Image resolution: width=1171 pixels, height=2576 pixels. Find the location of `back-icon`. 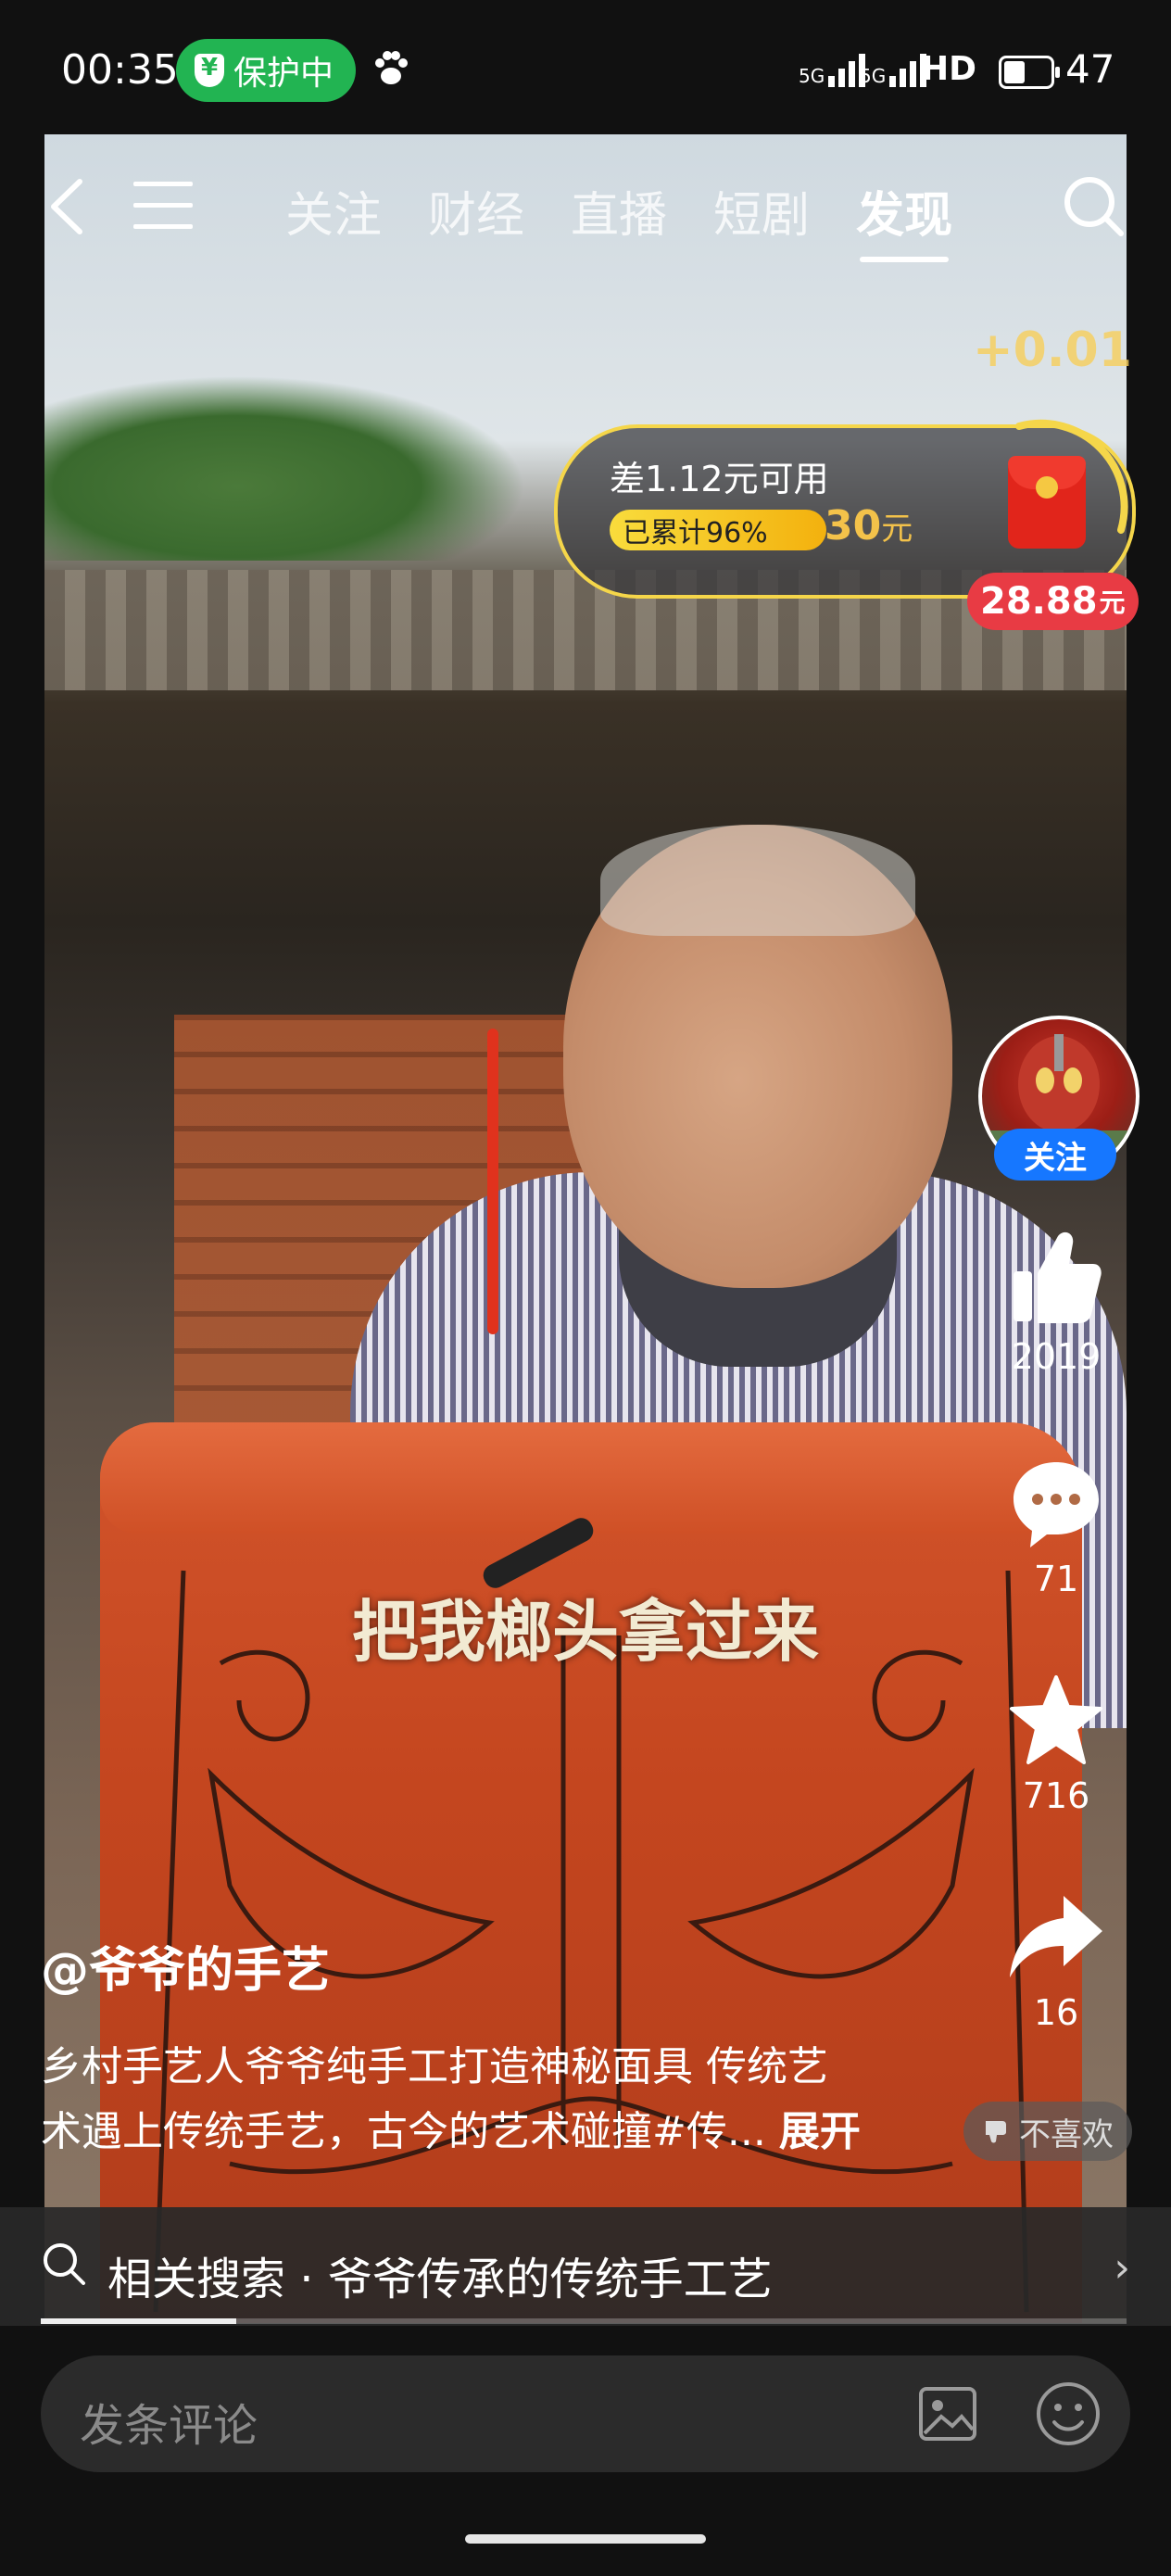

back-icon is located at coordinates (72, 206).